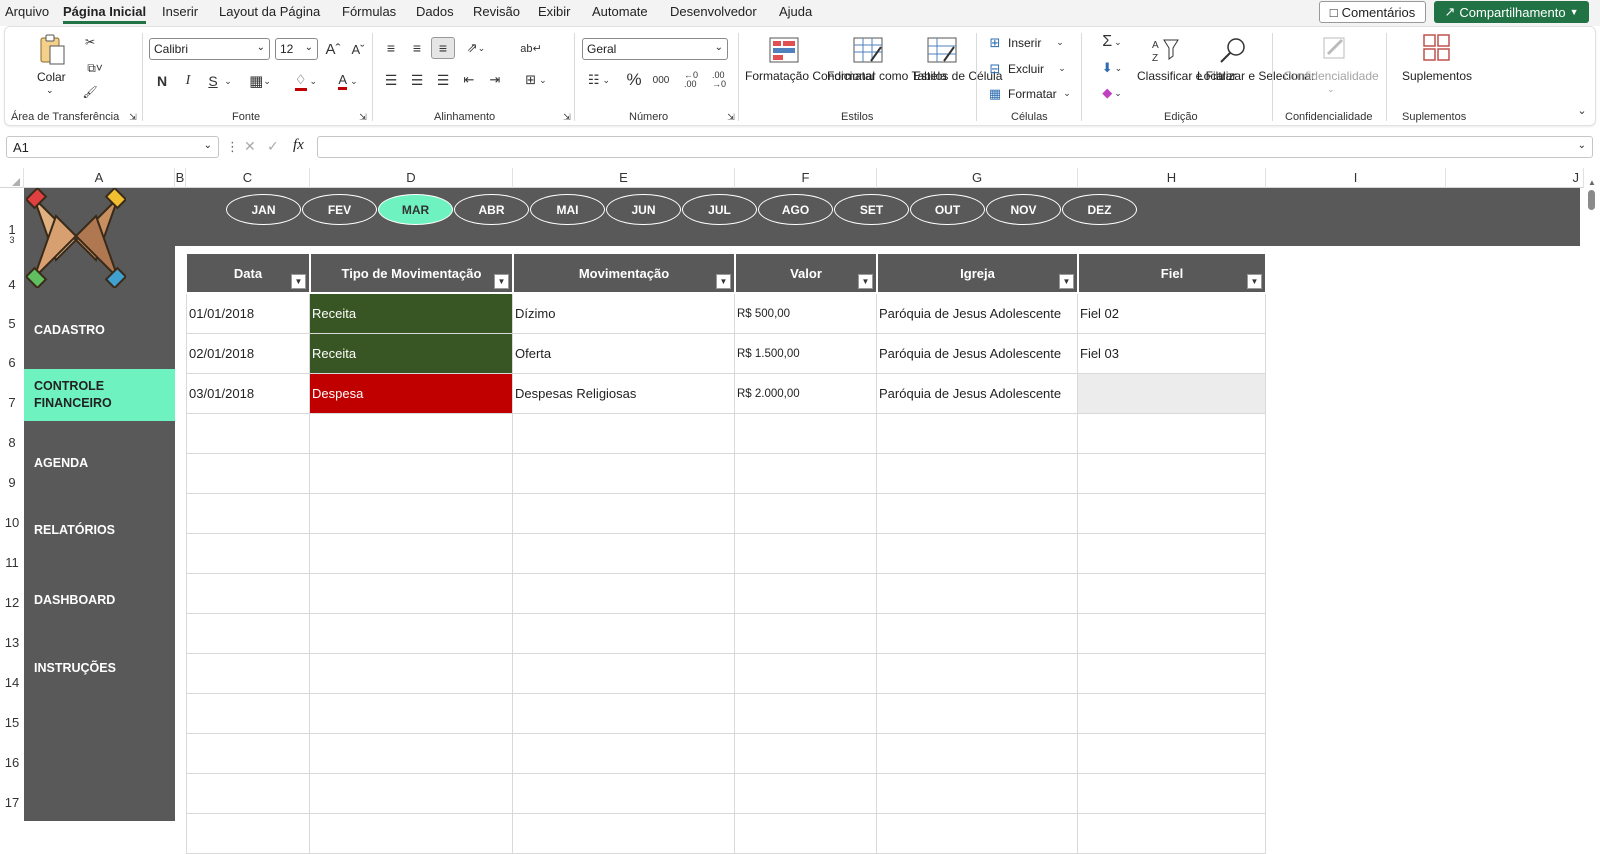  What do you see at coordinates (298, 145) in the screenshot?
I see `insert-function-icon: fx` at bounding box center [298, 145].